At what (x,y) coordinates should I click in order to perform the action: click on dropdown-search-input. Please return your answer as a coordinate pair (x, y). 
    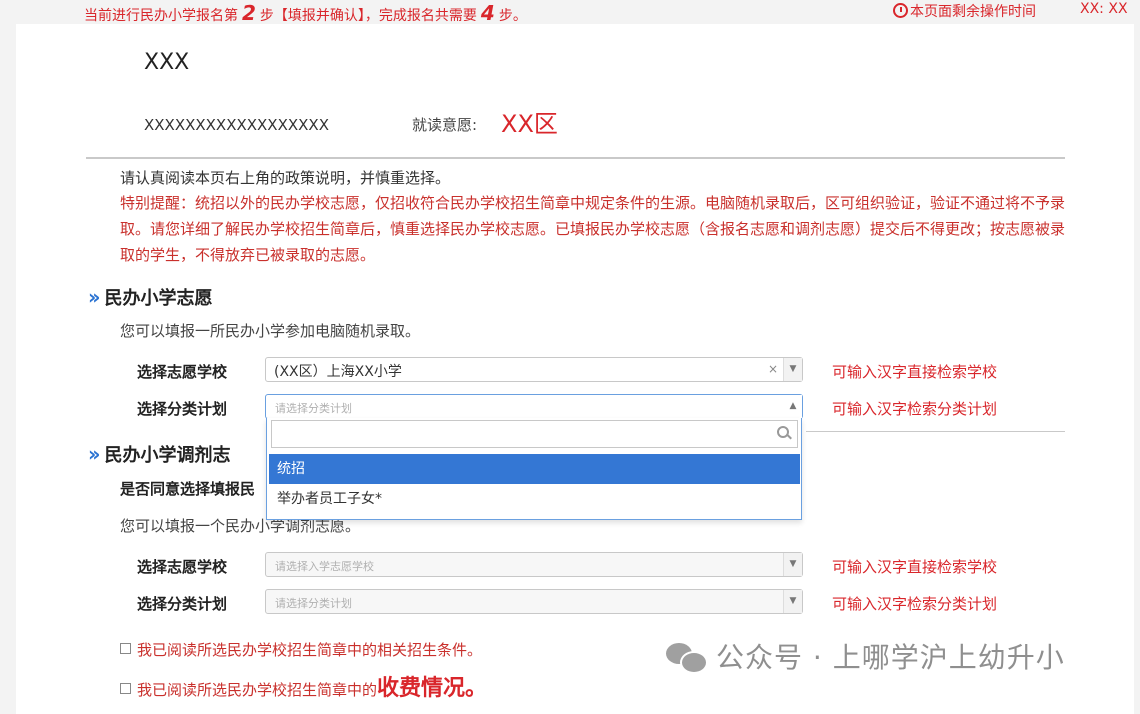
    Looking at the image, I should click on (534, 434).